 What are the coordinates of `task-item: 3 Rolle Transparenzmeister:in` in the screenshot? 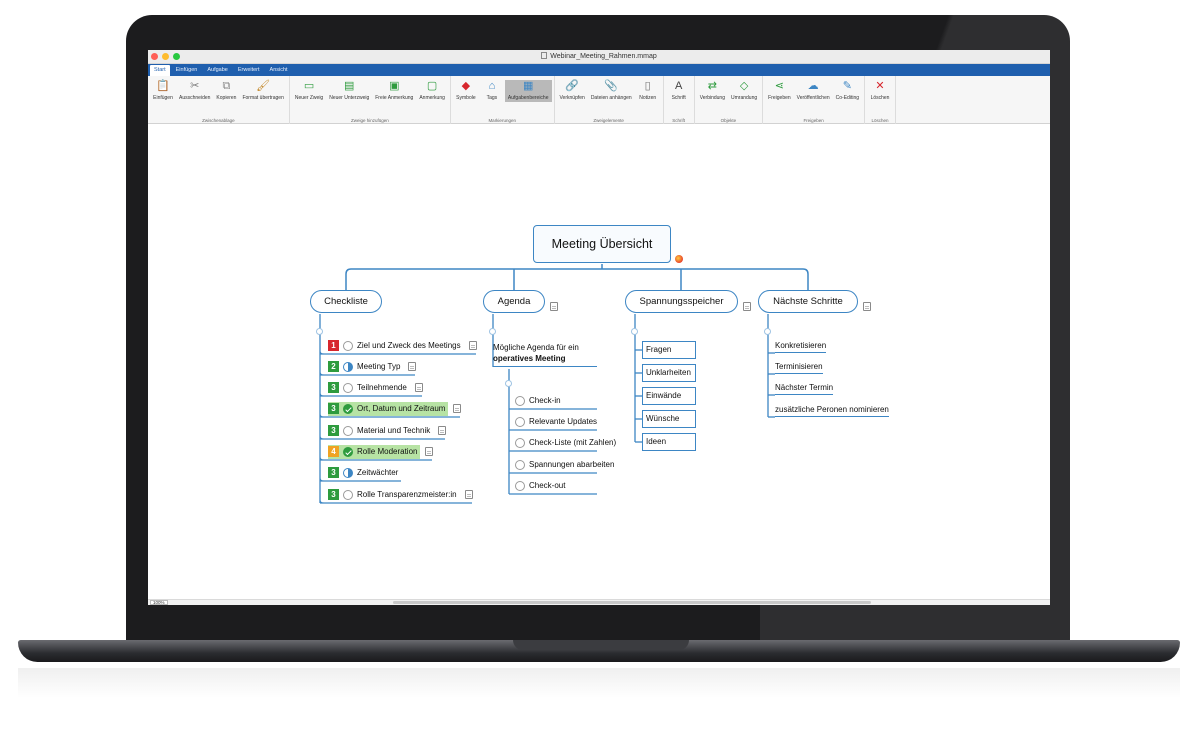 It's located at (394, 495).